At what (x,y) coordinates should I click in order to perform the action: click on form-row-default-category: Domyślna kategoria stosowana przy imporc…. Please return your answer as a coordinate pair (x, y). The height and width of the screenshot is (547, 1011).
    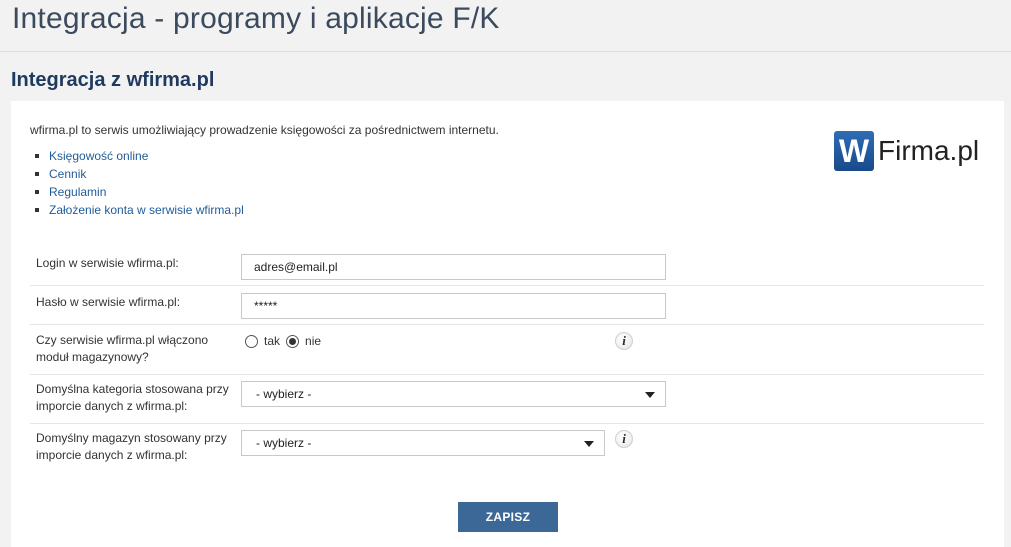
    Looking at the image, I should click on (507, 399).